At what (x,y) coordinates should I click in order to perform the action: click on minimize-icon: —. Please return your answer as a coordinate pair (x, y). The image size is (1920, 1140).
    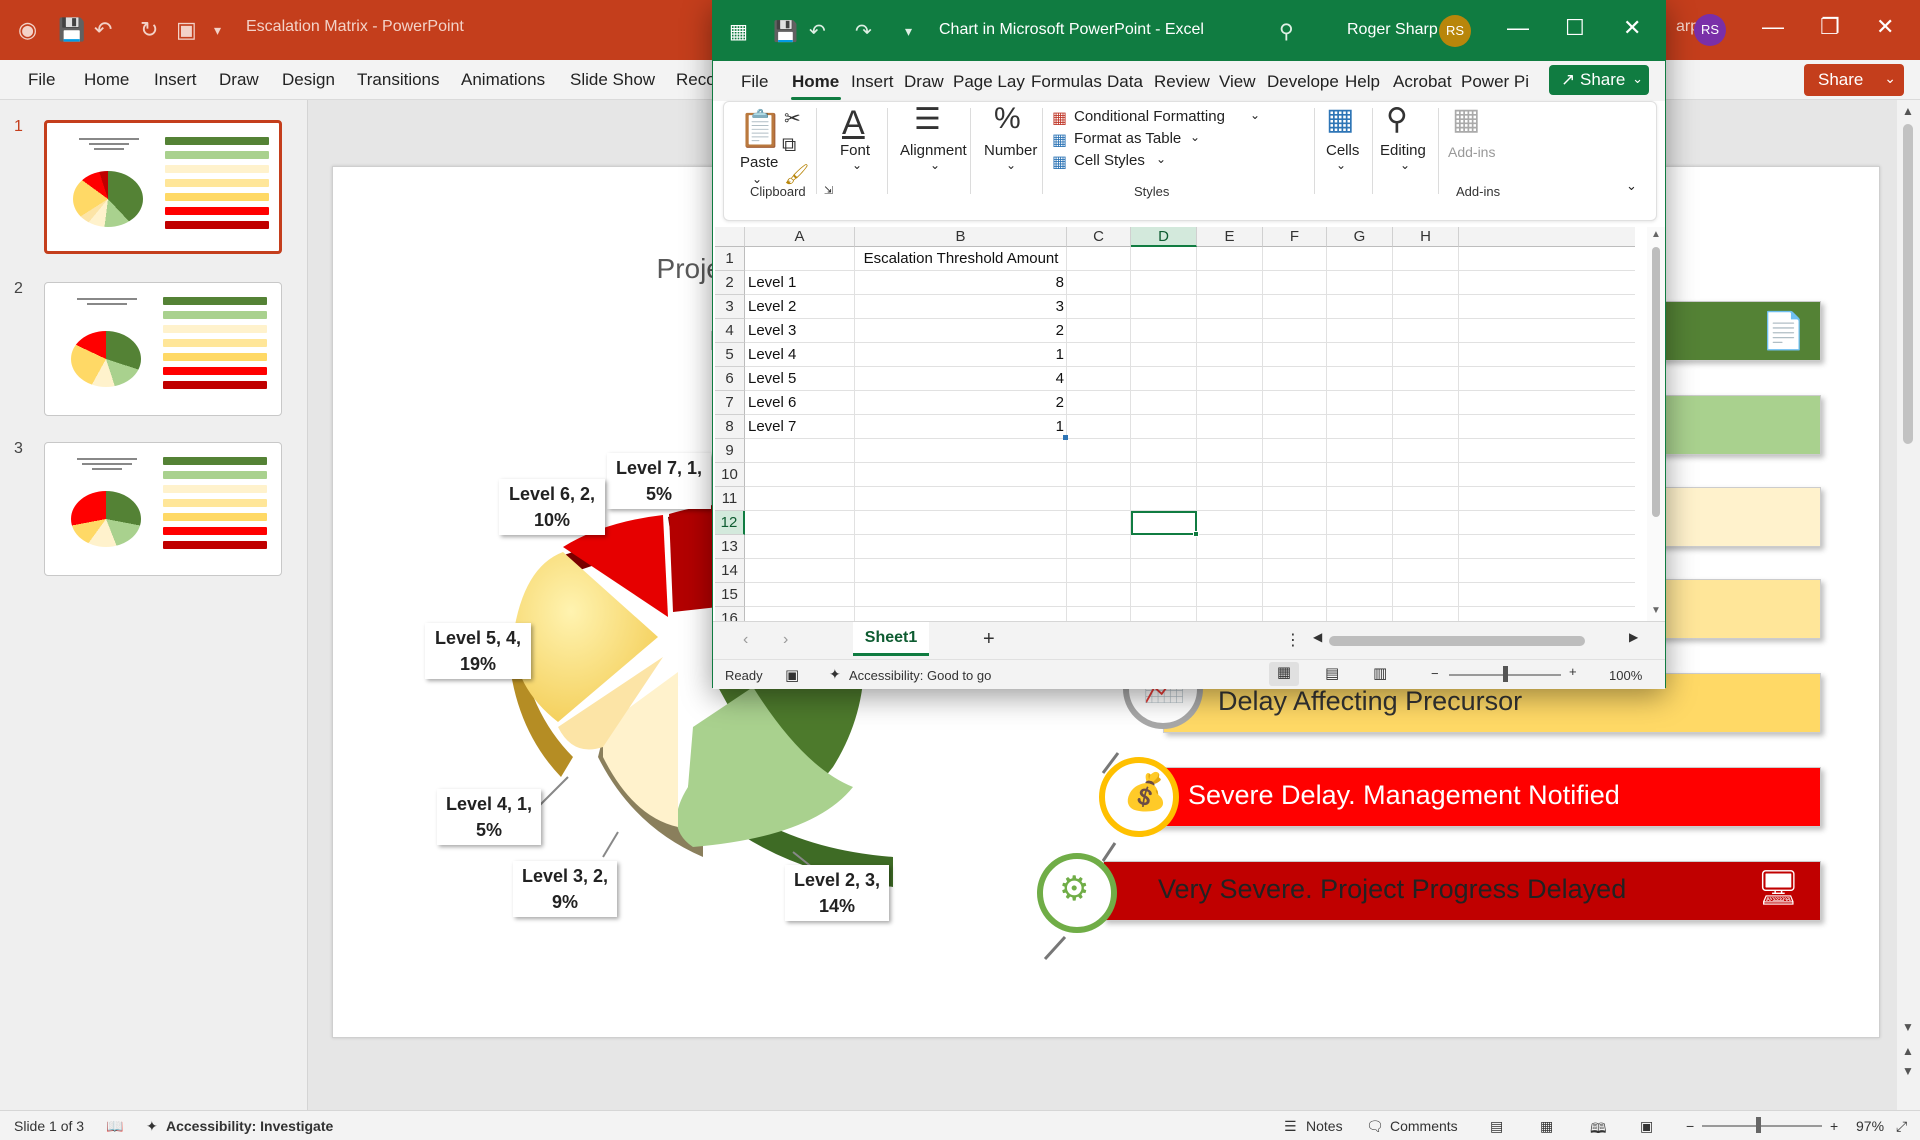
    Looking at the image, I should click on (1518, 28).